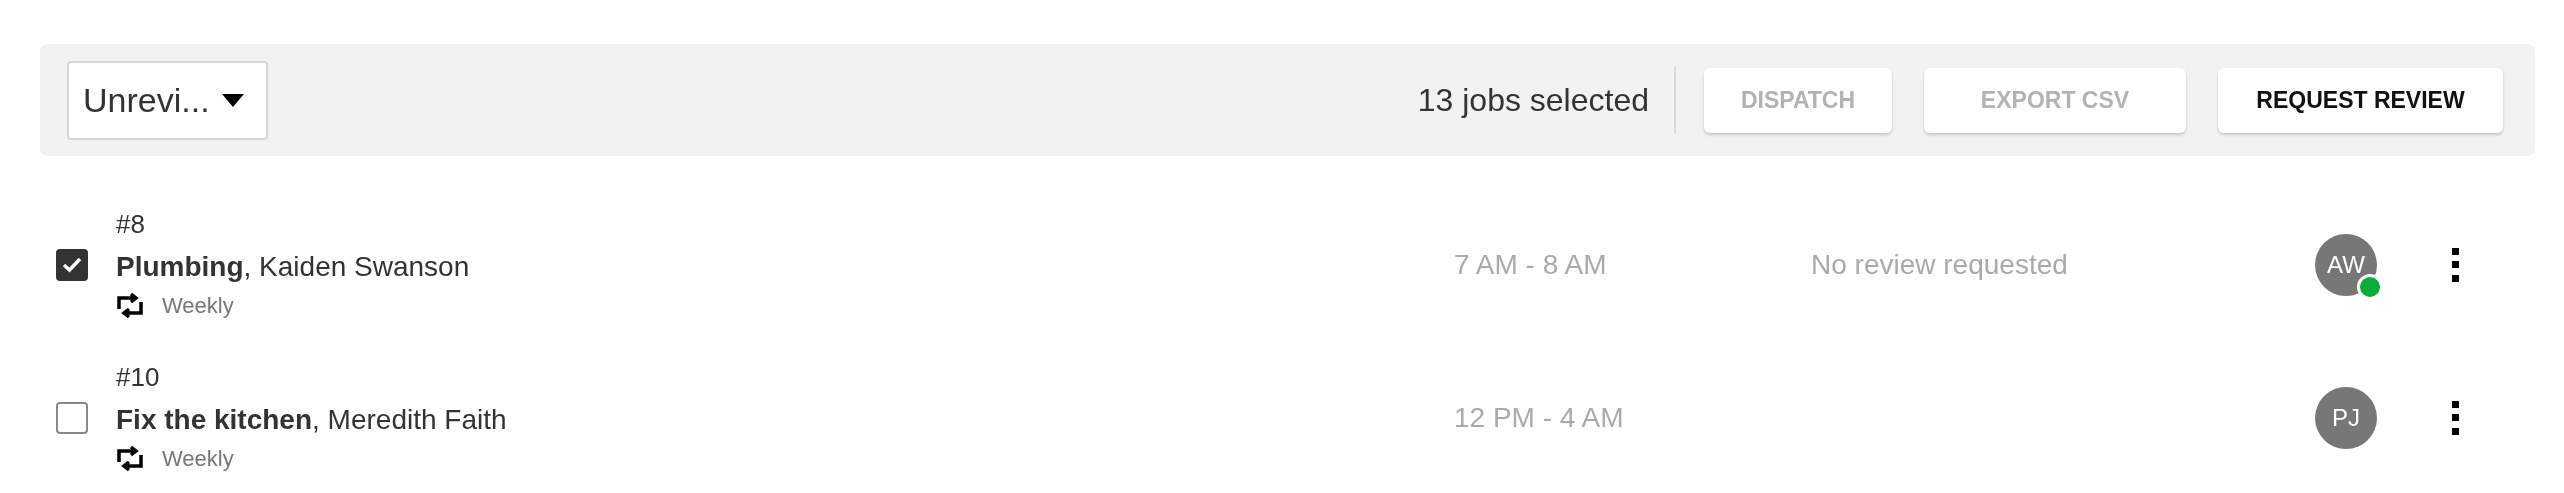 The image size is (2564, 493). What do you see at coordinates (130, 224) in the screenshot?
I see `job-number: #8` at bounding box center [130, 224].